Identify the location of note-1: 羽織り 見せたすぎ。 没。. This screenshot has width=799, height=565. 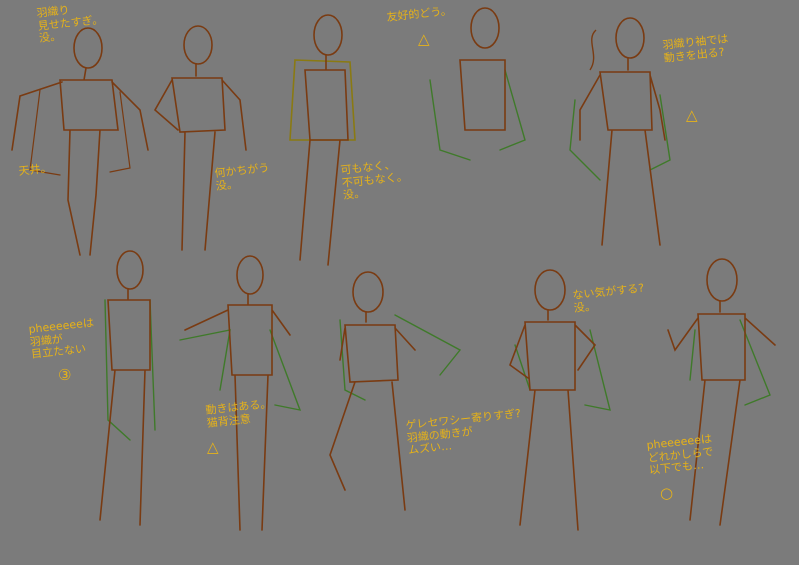
(69, 24).